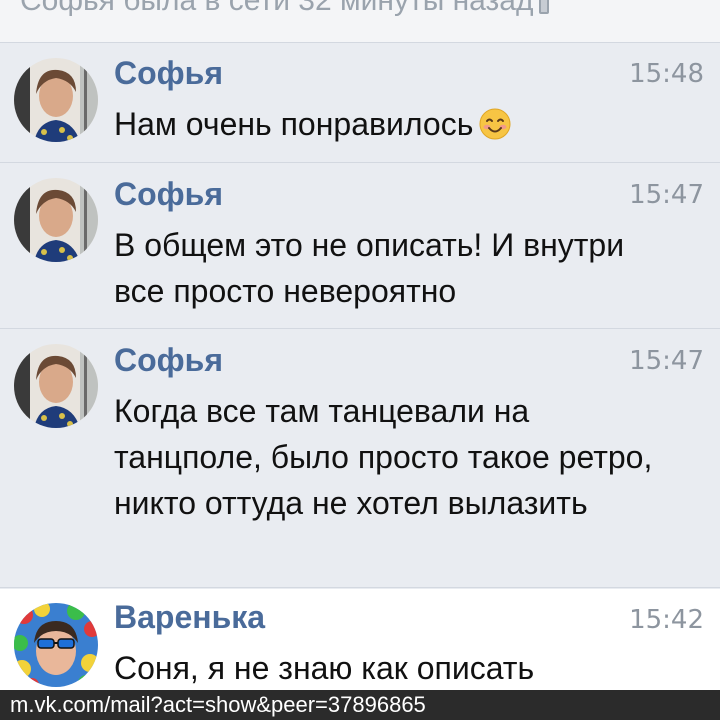 The image size is (720, 720). I want to click on mobile-phone-icon, so click(544, 7).